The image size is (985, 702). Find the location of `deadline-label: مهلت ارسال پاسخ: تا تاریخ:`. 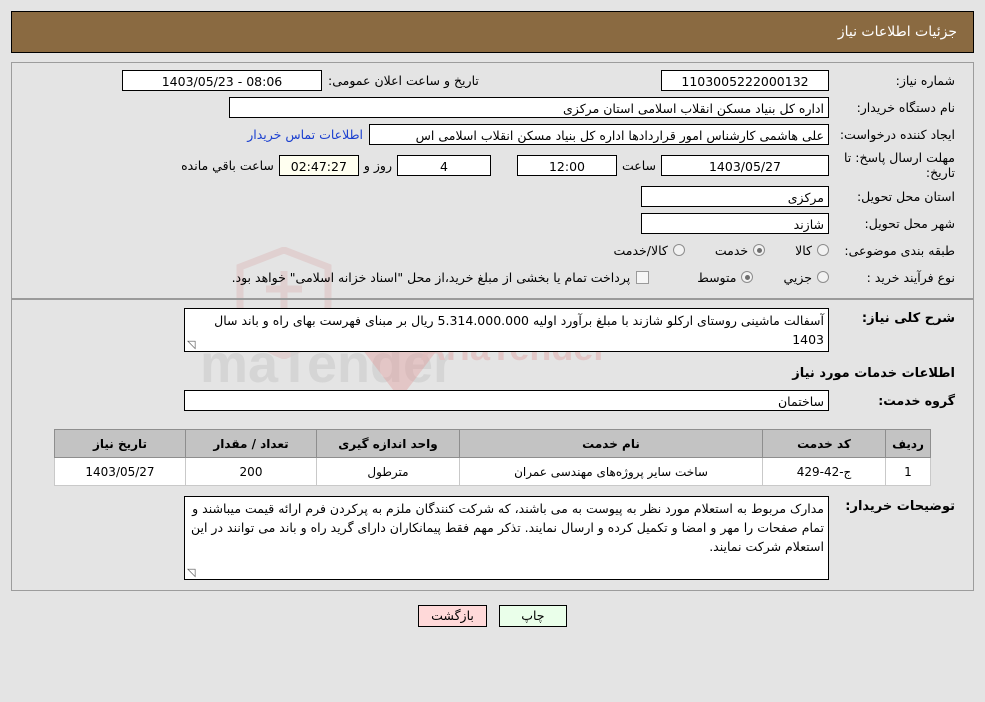

deadline-label: مهلت ارسال پاسخ: تا تاریخ: is located at coordinates (899, 165).